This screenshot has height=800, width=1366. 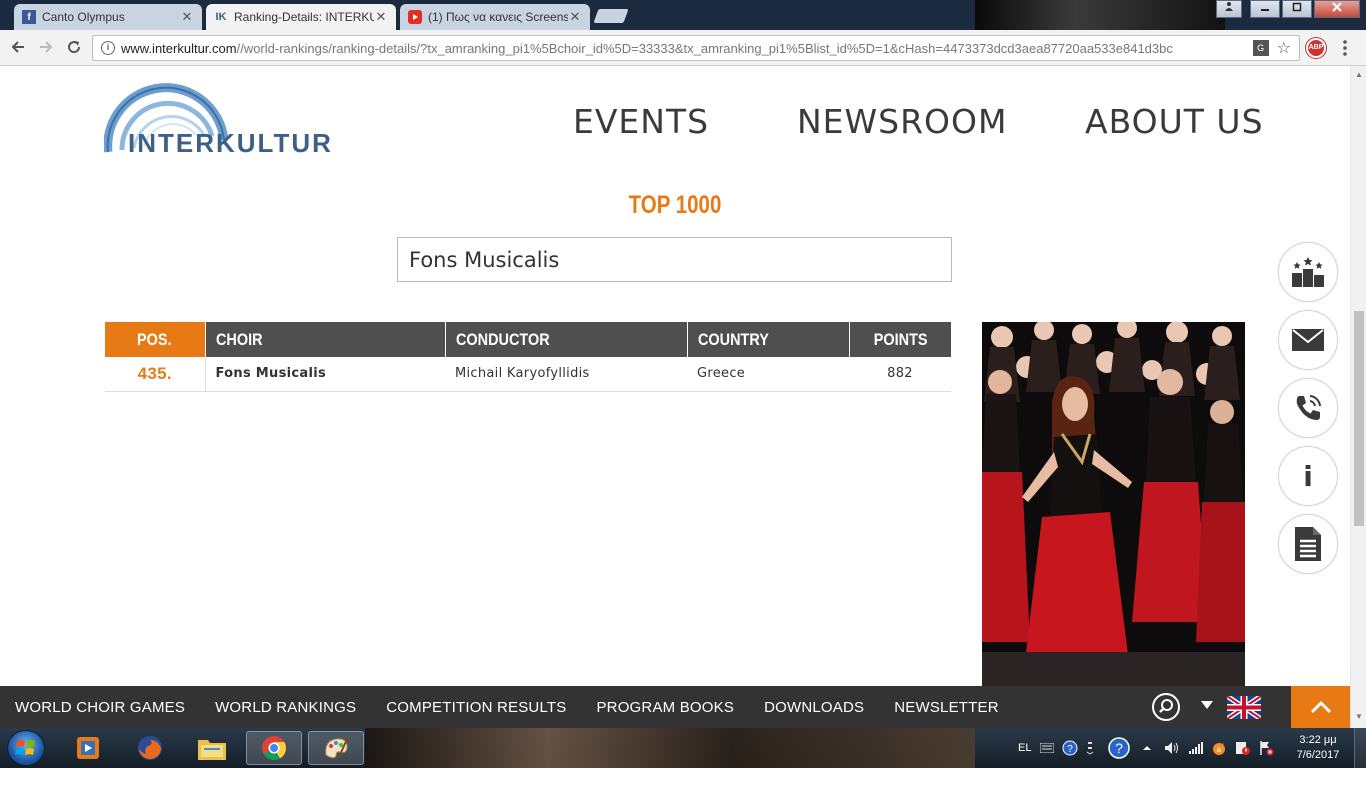 What do you see at coordinates (733, 339) in the screenshot?
I see `header-label: COUNTRY` at bounding box center [733, 339].